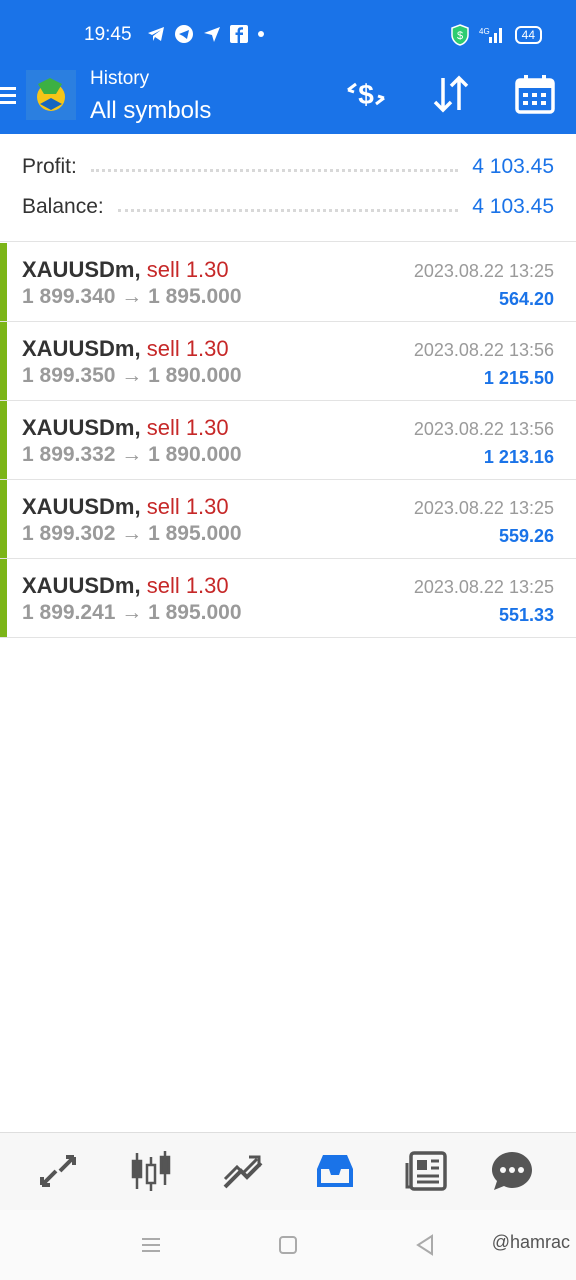  What do you see at coordinates (151, 1171) in the screenshot?
I see `chart-icon` at bounding box center [151, 1171].